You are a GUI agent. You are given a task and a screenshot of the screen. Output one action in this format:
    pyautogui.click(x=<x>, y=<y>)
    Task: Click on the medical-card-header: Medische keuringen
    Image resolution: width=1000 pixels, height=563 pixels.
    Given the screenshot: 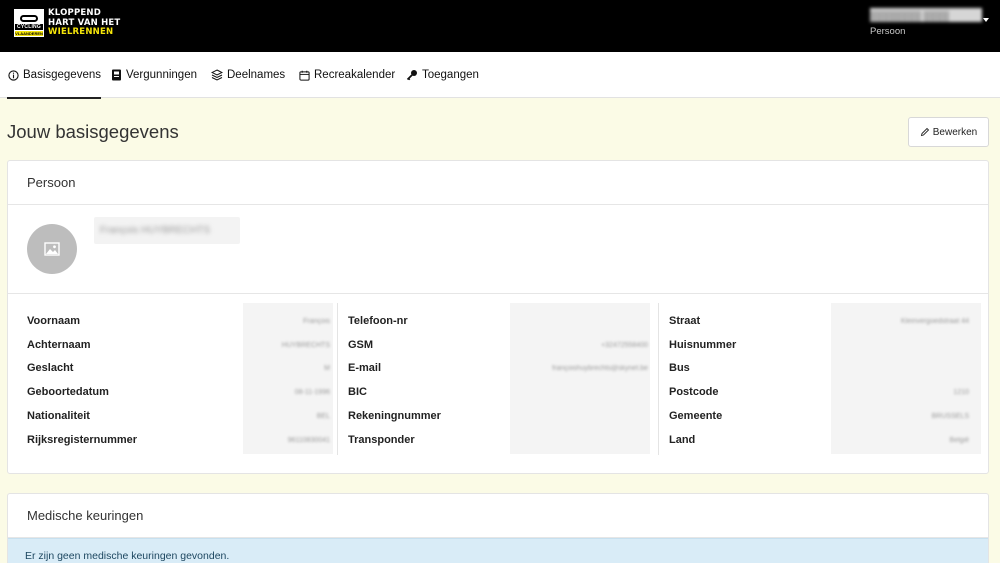 What is the action you would take?
    pyautogui.click(x=498, y=516)
    